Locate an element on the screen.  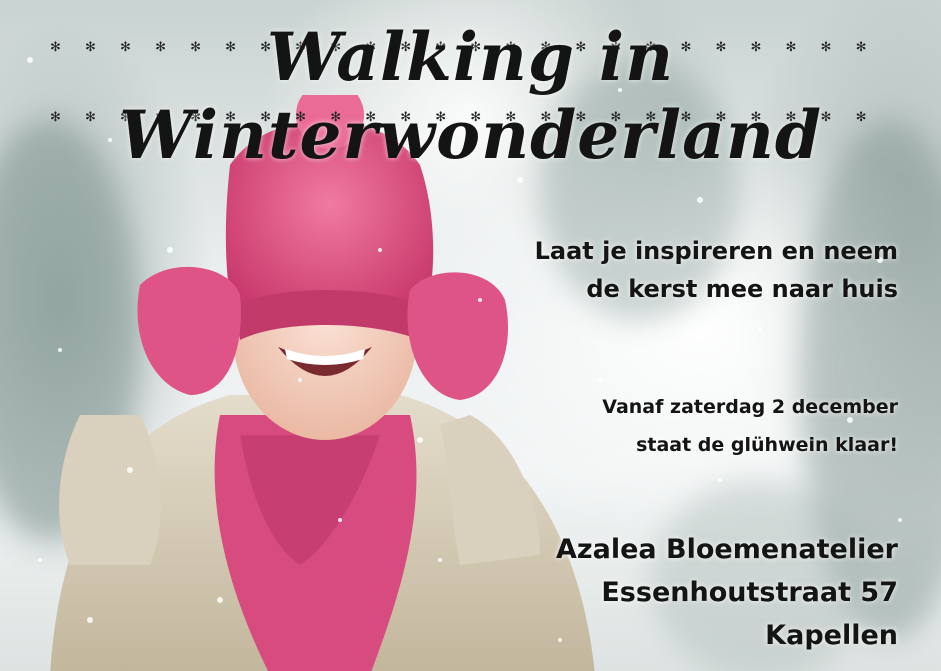
street-address: Essenhoutstraat 57 is located at coordinates (749, 592).